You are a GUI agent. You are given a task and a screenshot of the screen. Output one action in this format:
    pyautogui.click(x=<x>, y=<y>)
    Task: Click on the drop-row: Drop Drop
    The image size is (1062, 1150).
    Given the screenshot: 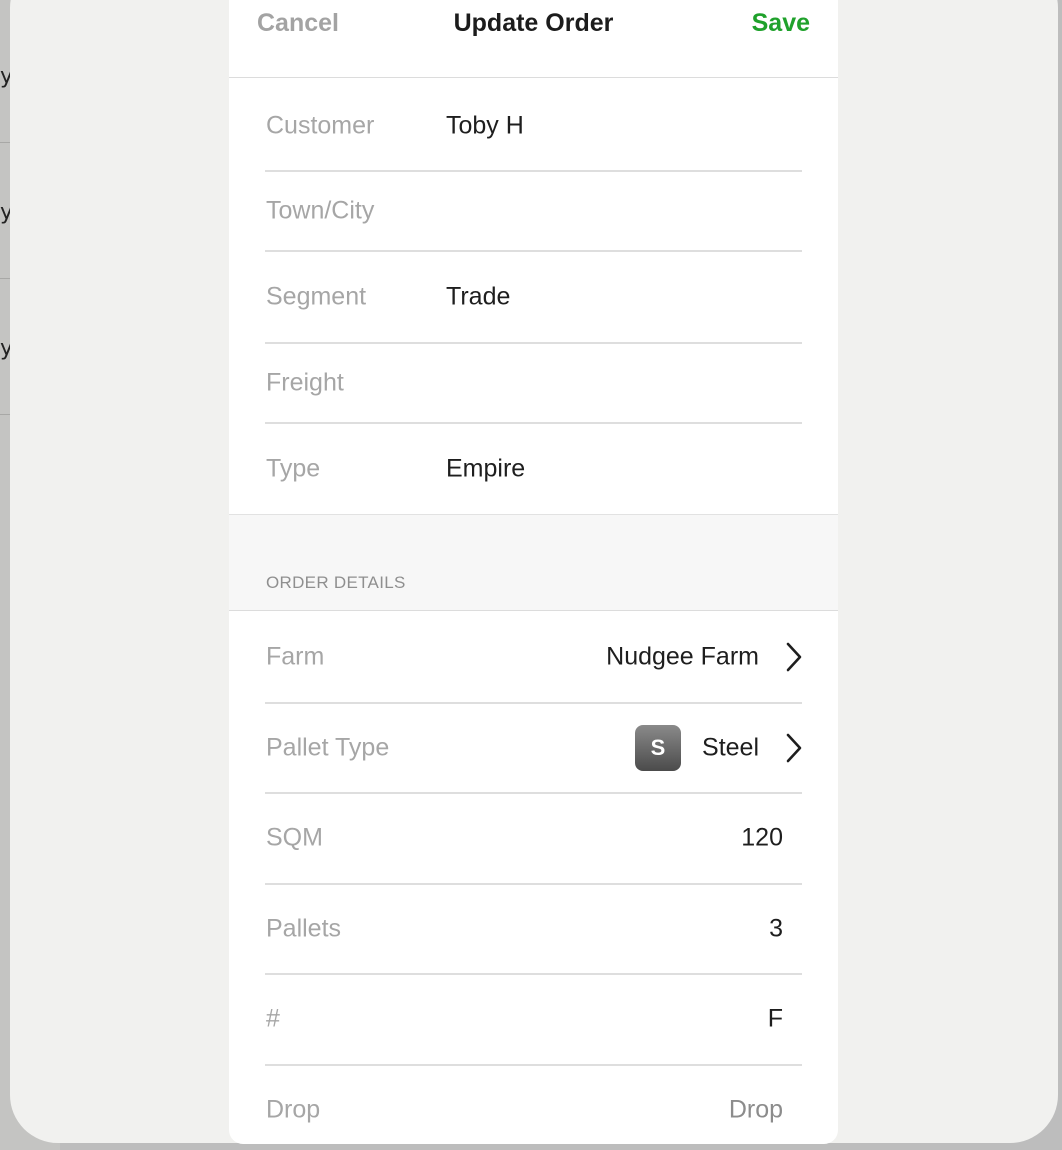 What is the action you would take?
    pyautogui.click(x=533, y=1104)
    